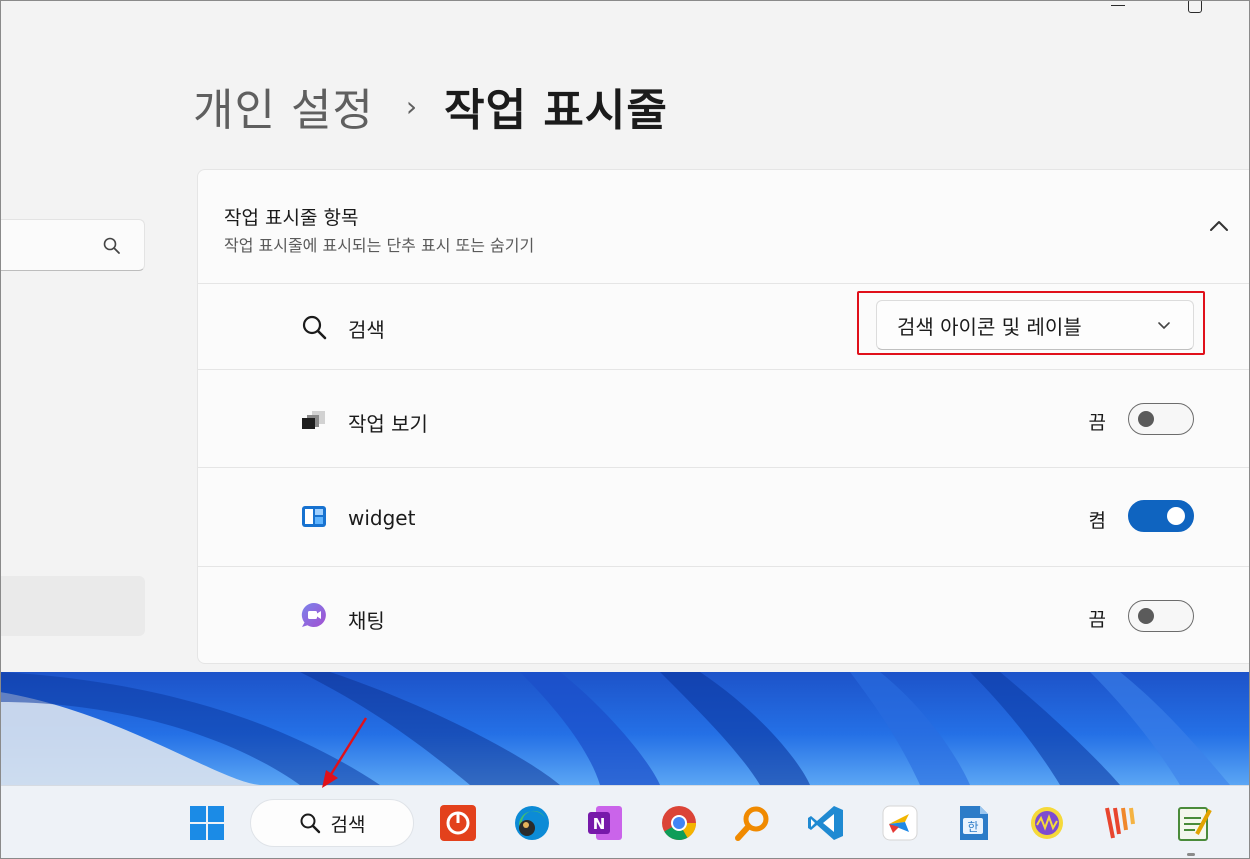 The height and width of the screenshot is (859, 1250). I want to click on svg-text: 한, so click(972, 827).